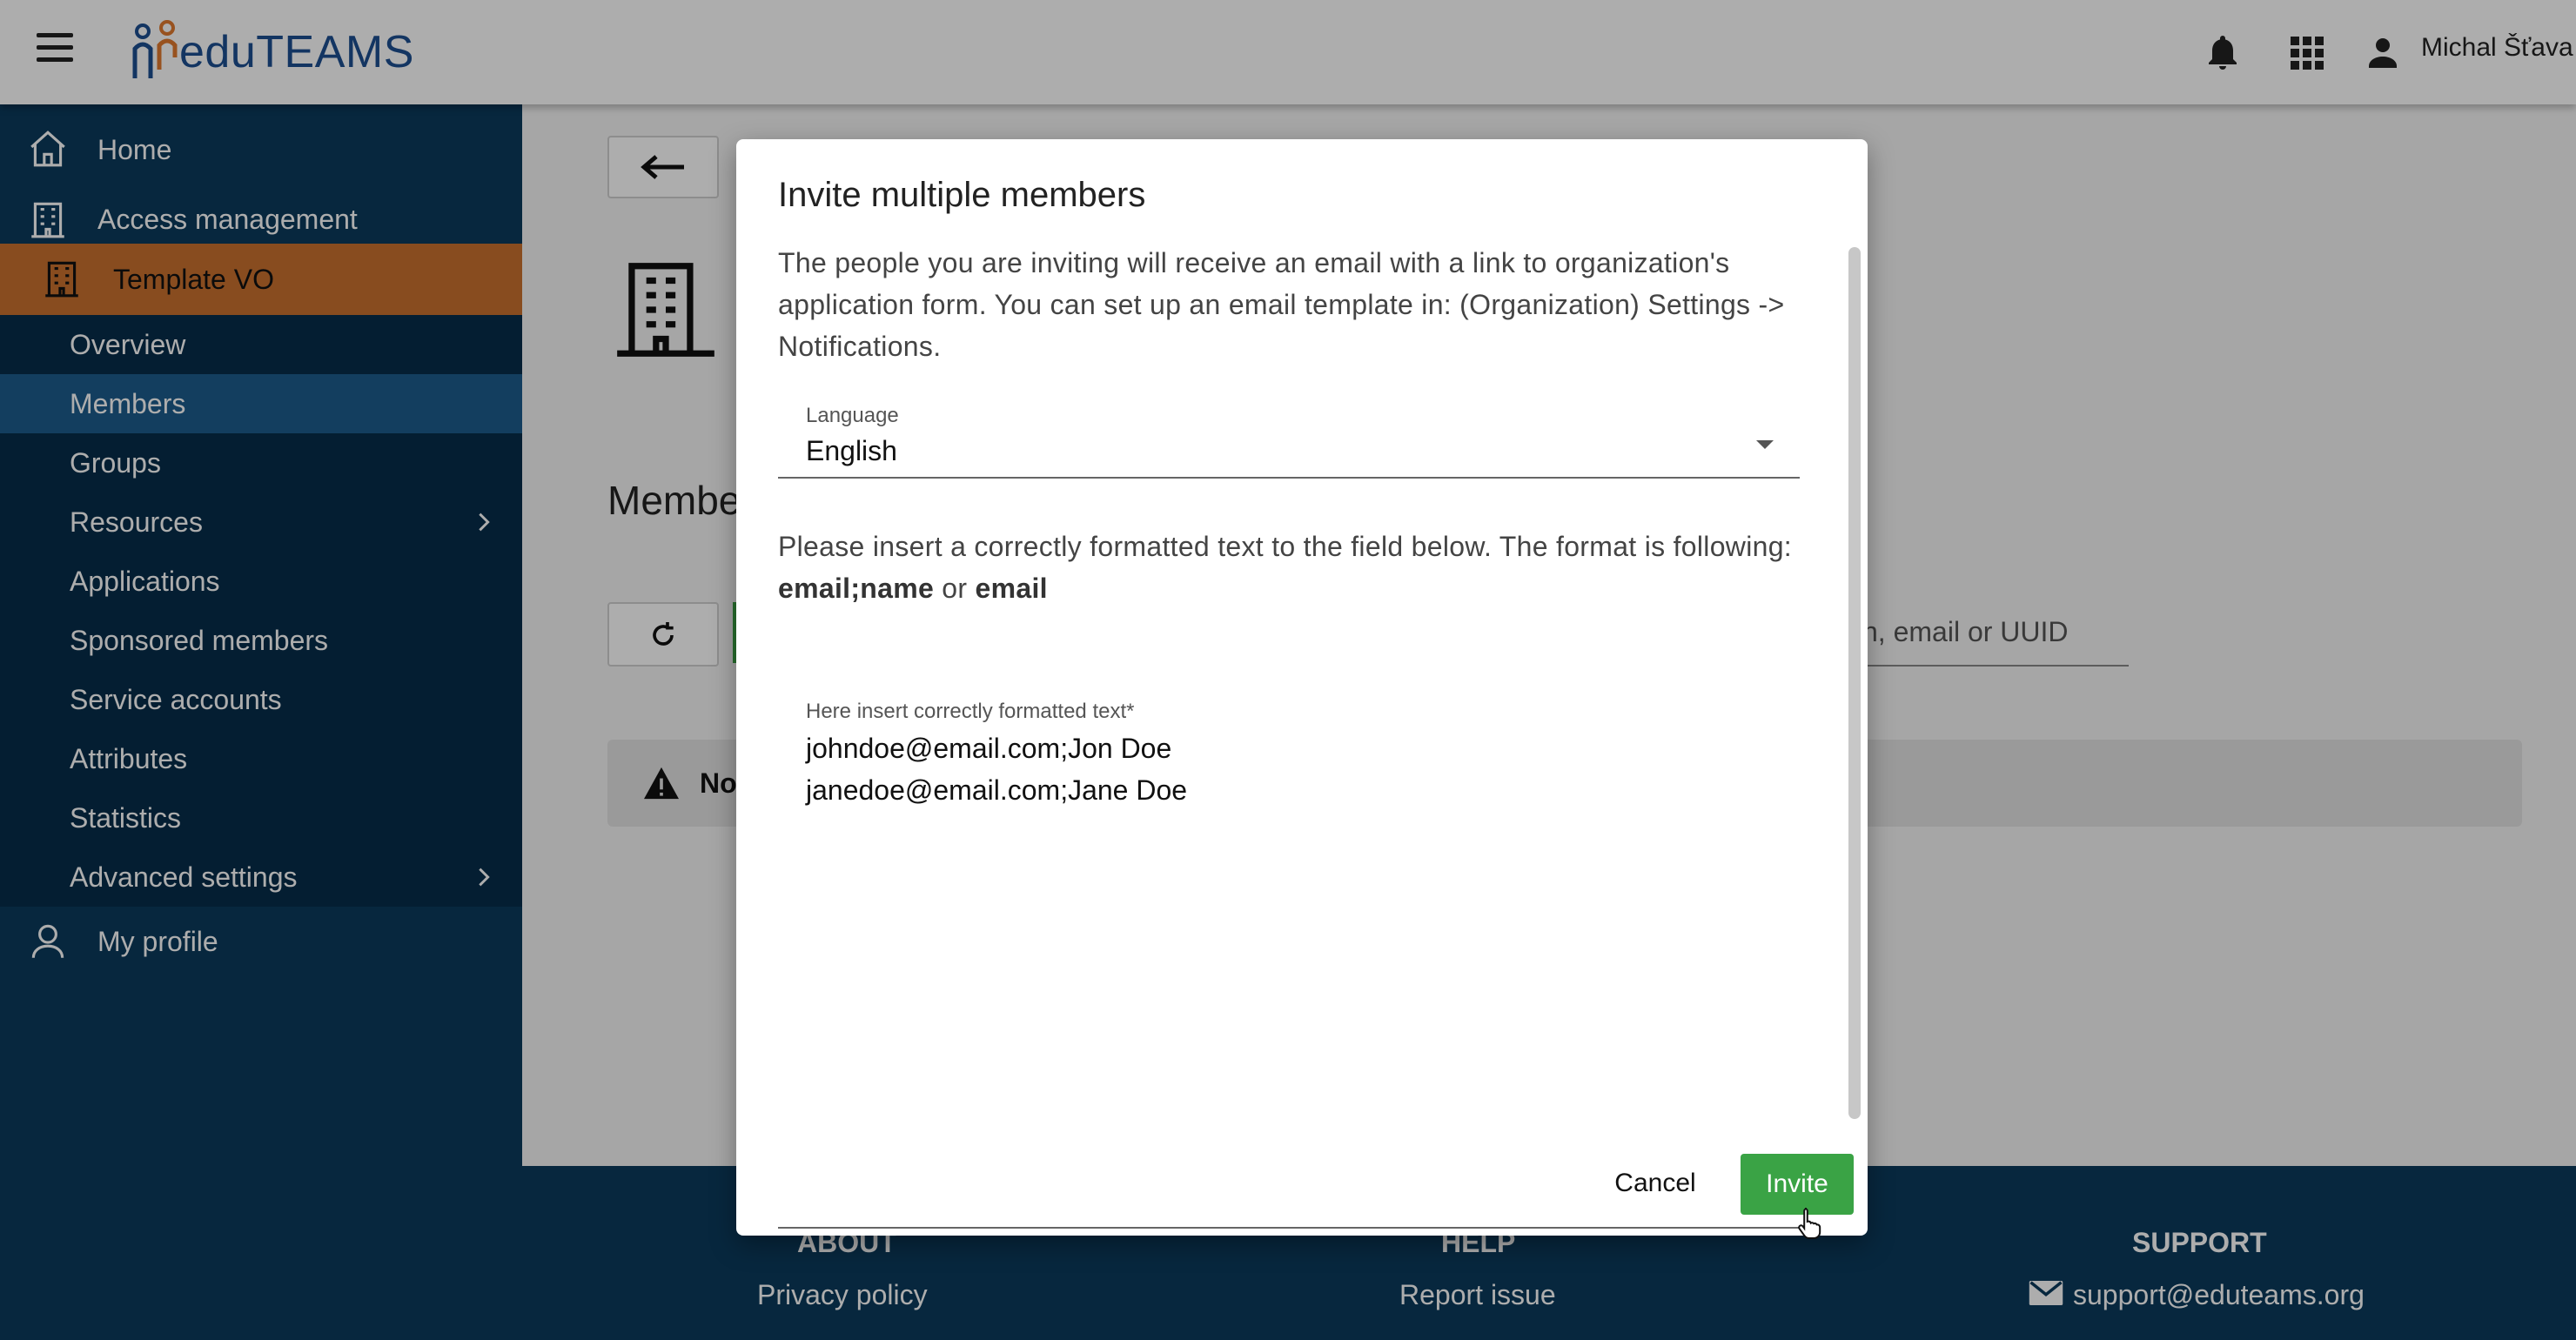 The height and width of the screenshot is (1340, 2576). What do you see at coordinates (1289, 435) in the screenshot?
I see `language-select: Language English` at bounding box center [1289, 435].